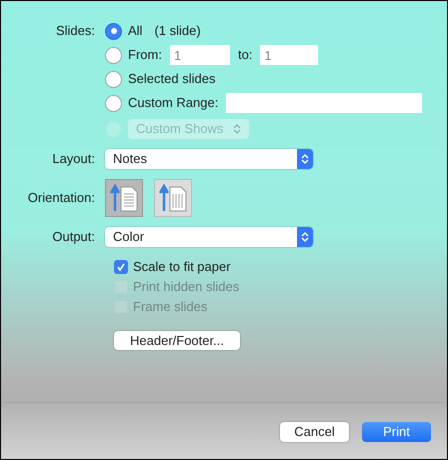 Image resolution: width=448 pixels, height=460 pixels. Describe the element at coordinates (170, 307) in the screenshot. I see `checkbox-label: Frame slides` at that location.